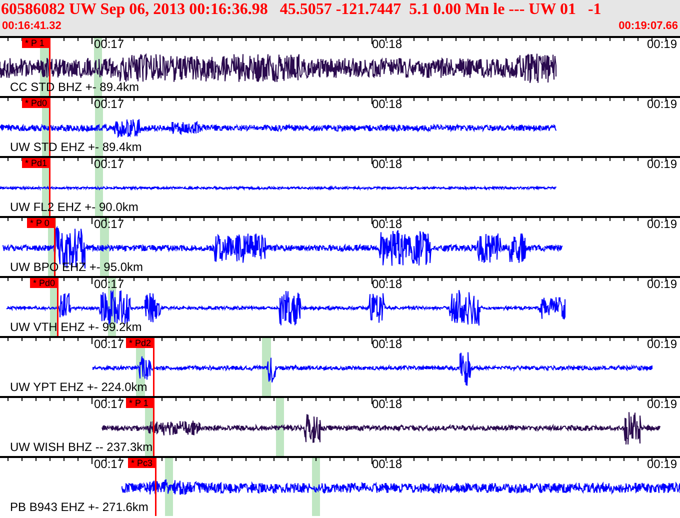 The height and width of the screenshot is (518, 680). What do you see at coordinates (648, 26) in the screenshot?
I see `end-time: 00:19:07.66` at bounding box center [648, 26].